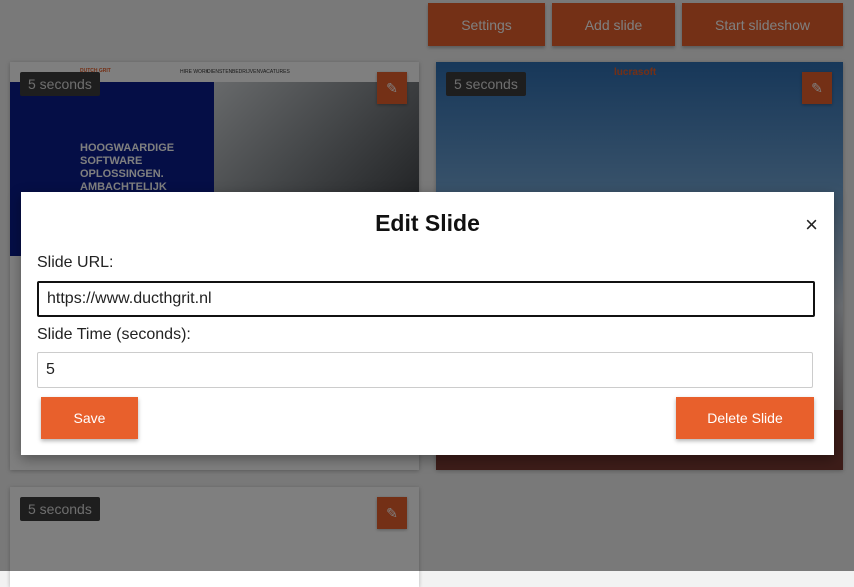 The height and width of the screenshot is (587, 854). What do you see at coordinates (426, 299) in the screenshot?
I see `slide-url-input` at bounding box center [426, 299].